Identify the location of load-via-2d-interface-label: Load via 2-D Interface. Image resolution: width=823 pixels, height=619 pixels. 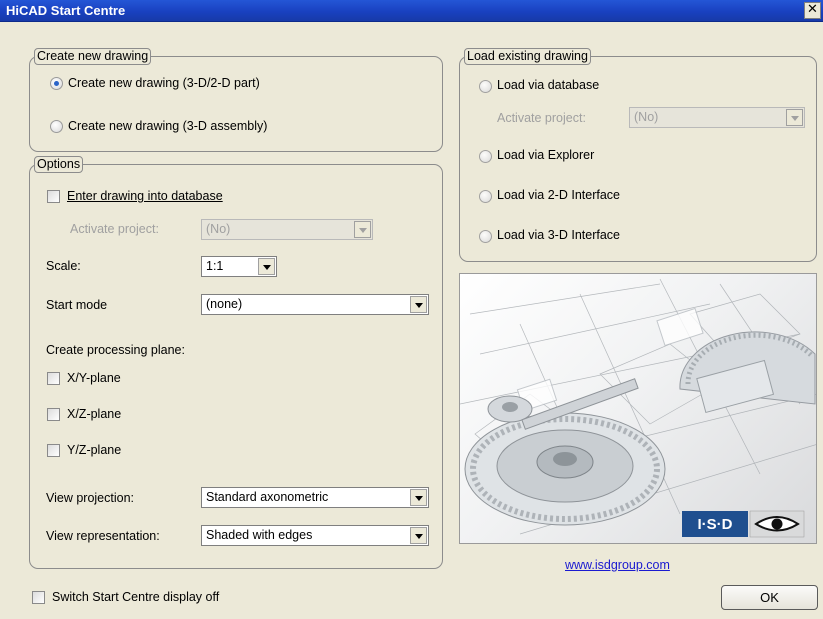
(558, 195).